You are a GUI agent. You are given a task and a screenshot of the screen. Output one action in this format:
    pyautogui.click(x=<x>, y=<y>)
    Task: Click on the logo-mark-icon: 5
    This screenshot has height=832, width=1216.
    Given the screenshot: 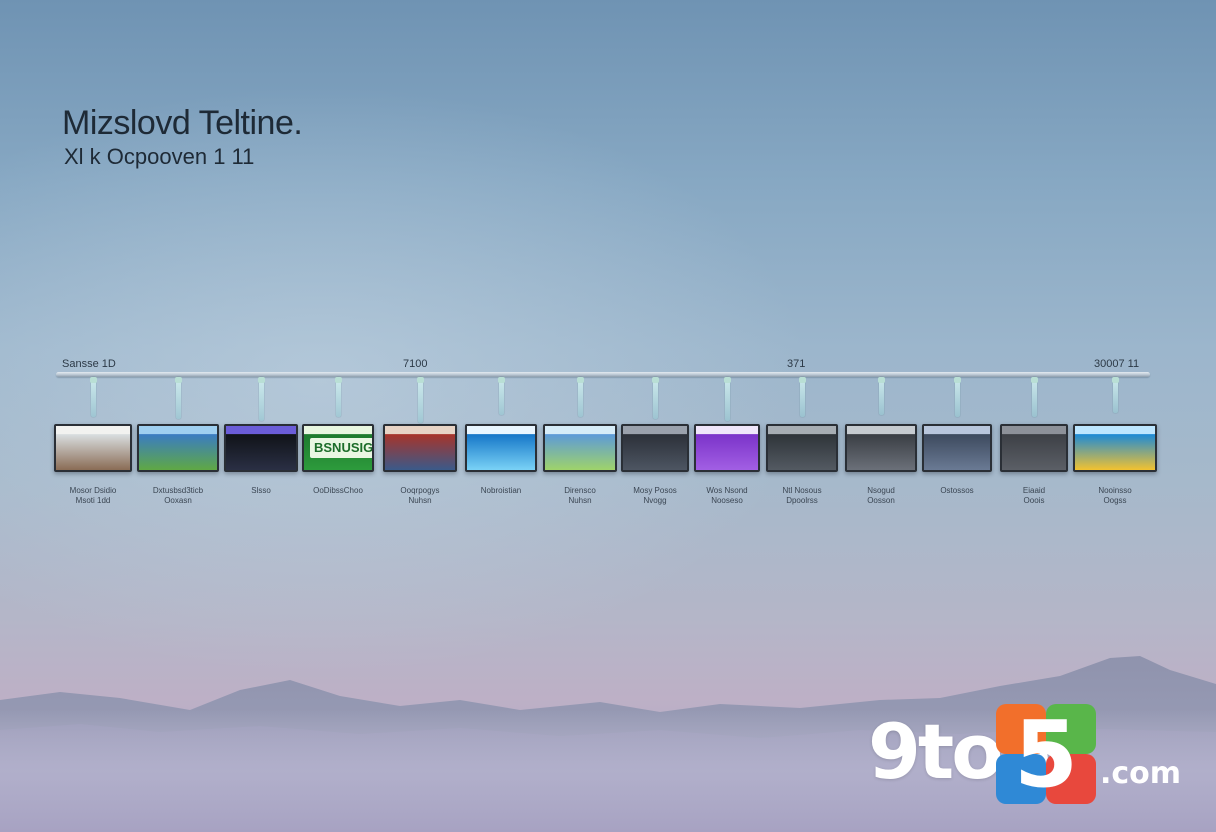 What is the action you would take?
    pyautogui.click(x=1046, y=754)
    